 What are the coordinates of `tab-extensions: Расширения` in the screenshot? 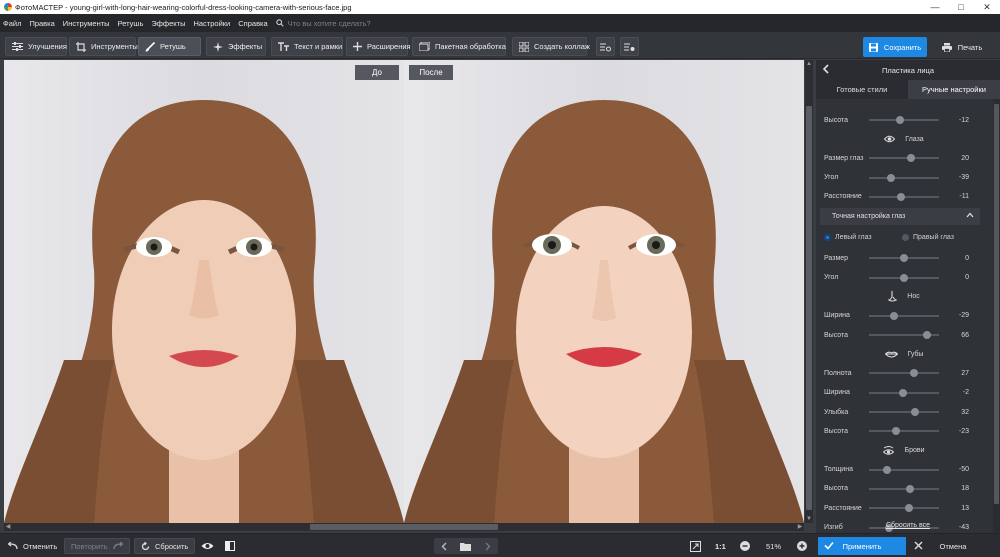 It's located at (378, 46).